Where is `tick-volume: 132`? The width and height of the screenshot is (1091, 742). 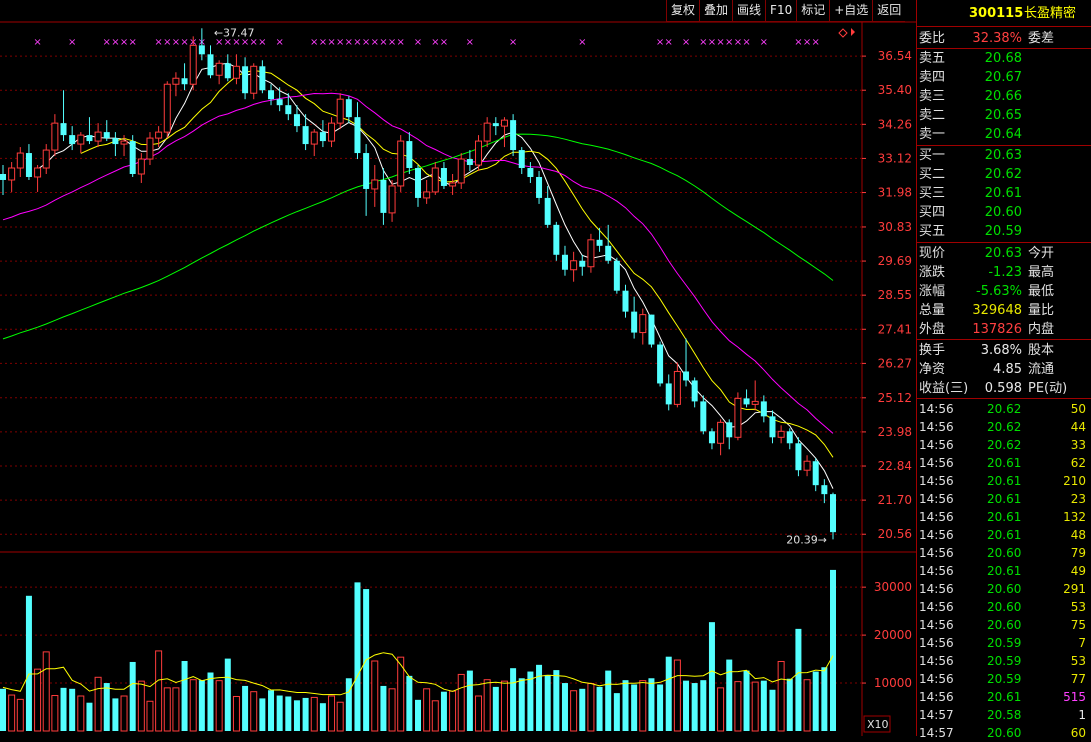 tick-volume: 132 is located at coordinates (1074, 517).